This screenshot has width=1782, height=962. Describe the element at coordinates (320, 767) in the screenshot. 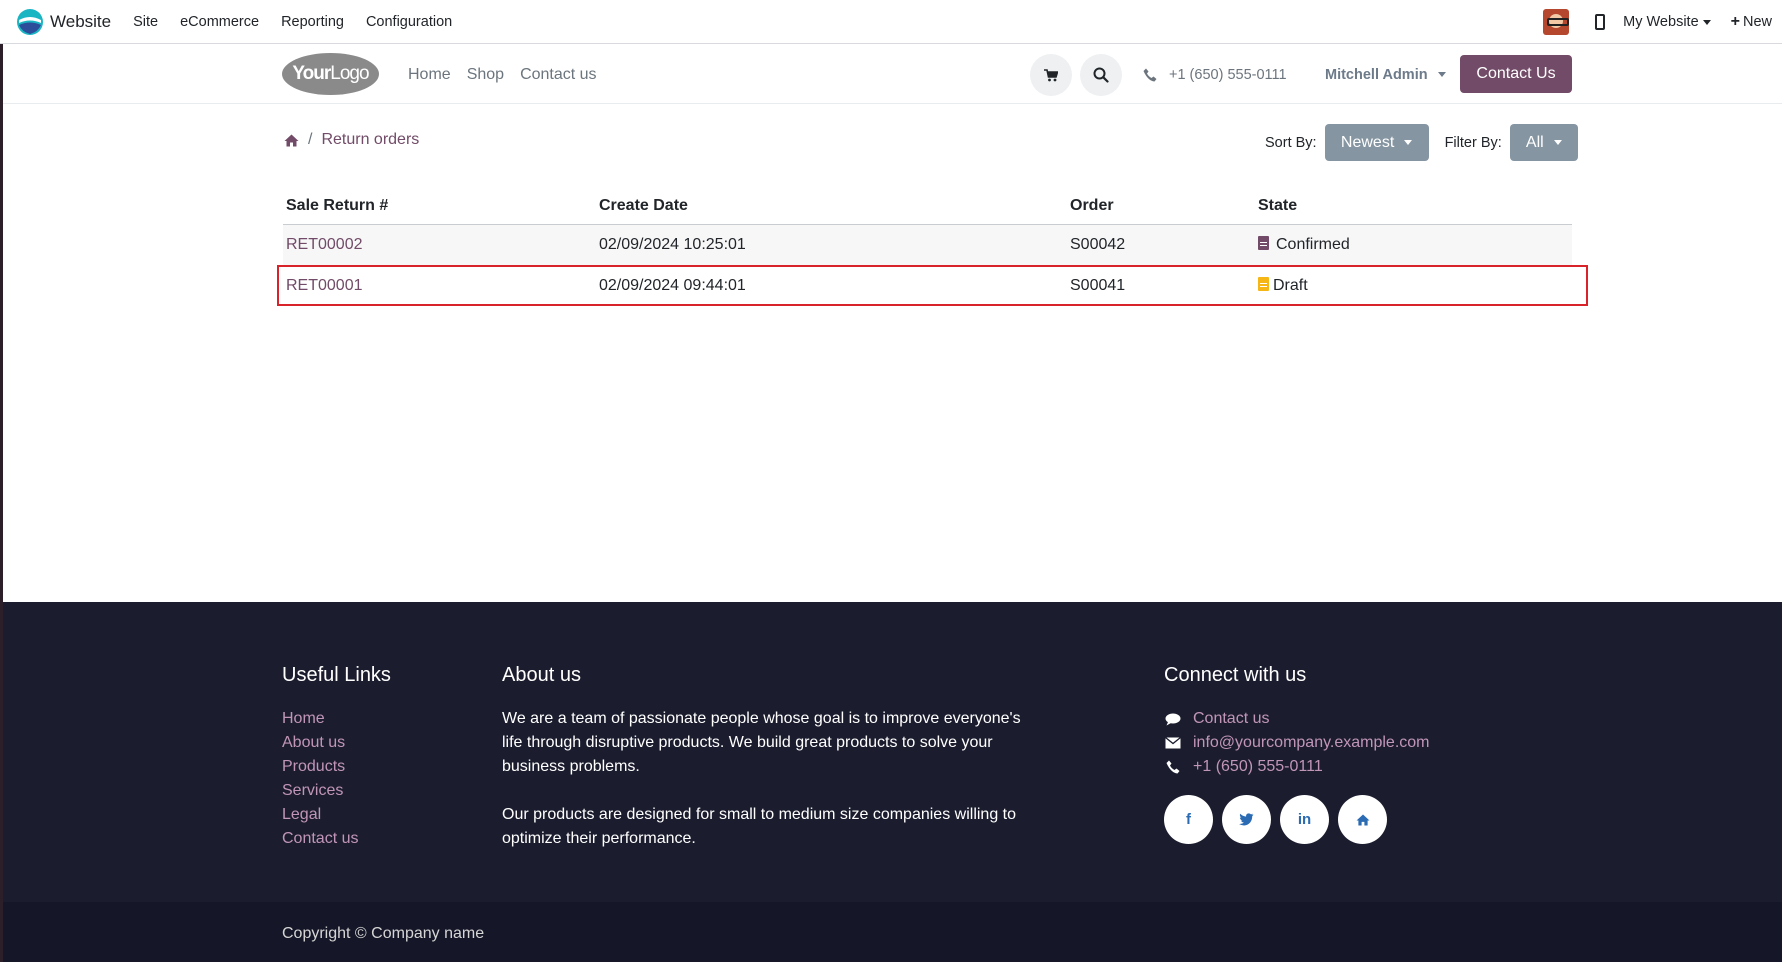

I see `footer-link-products: Products` at that location.